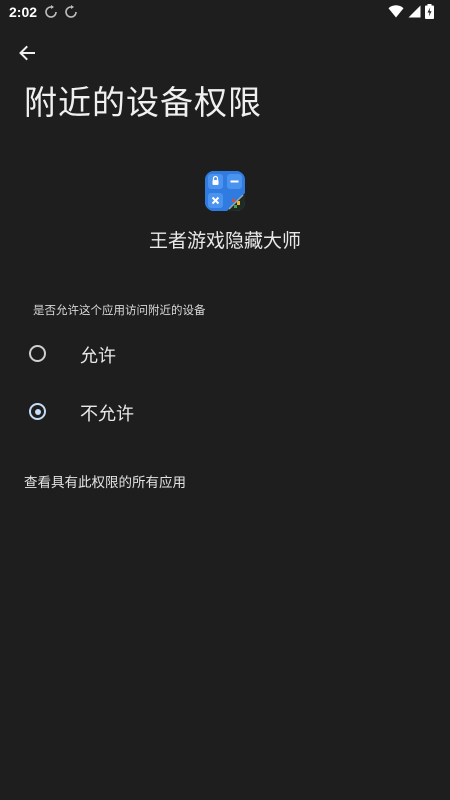 This screenshot has height=800, width=450. I want to click on option-allow: 允许, so click(225, 356).